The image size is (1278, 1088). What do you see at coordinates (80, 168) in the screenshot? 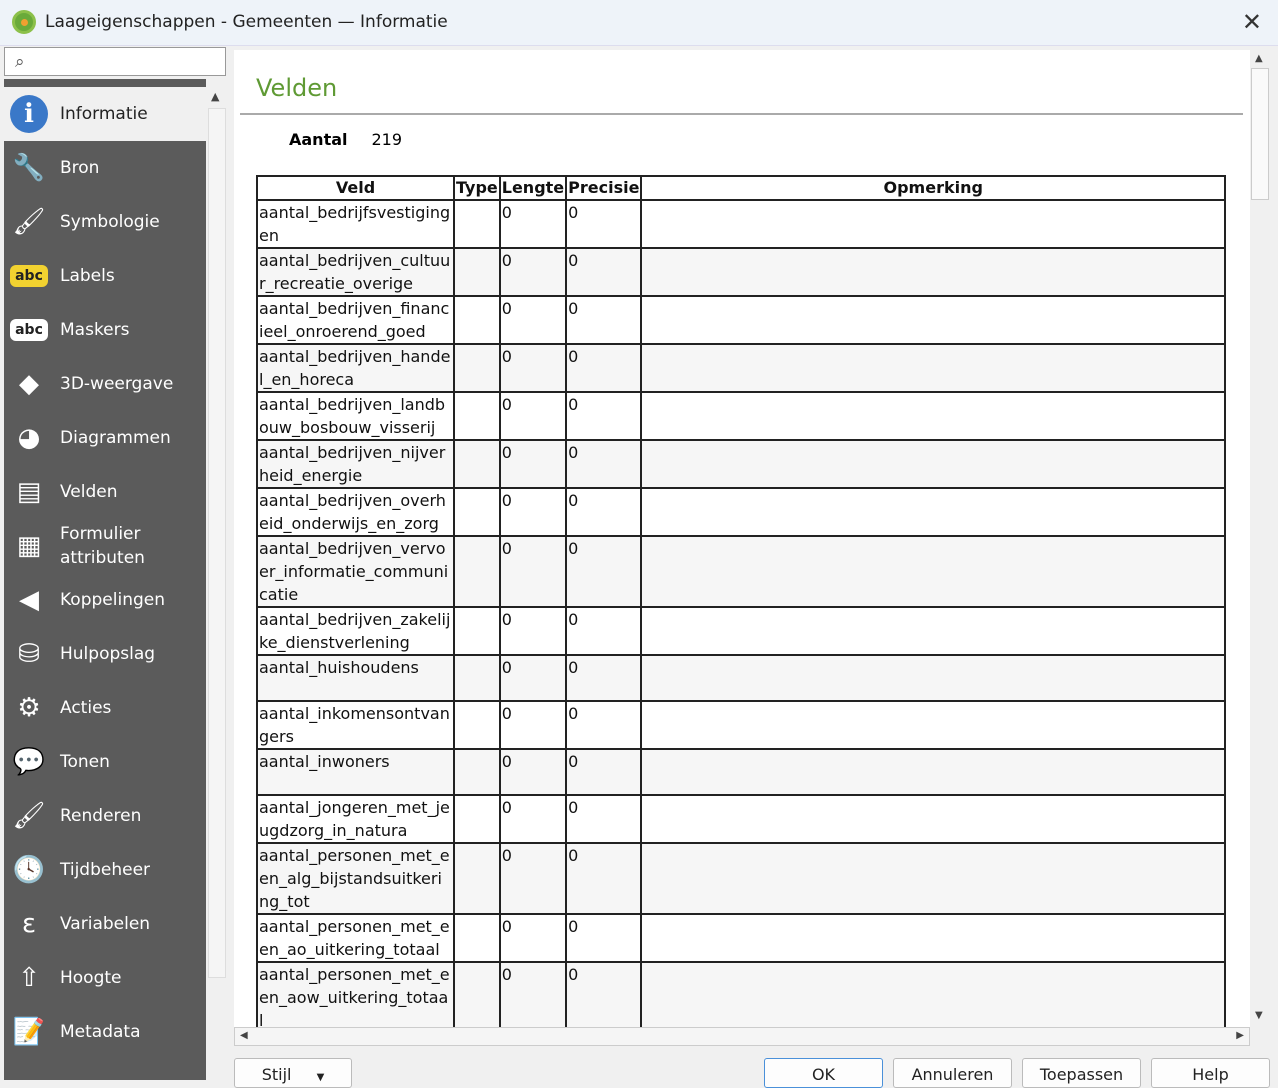
I see `sidebar-item-label: Bron` at bounding box center [80, 168].